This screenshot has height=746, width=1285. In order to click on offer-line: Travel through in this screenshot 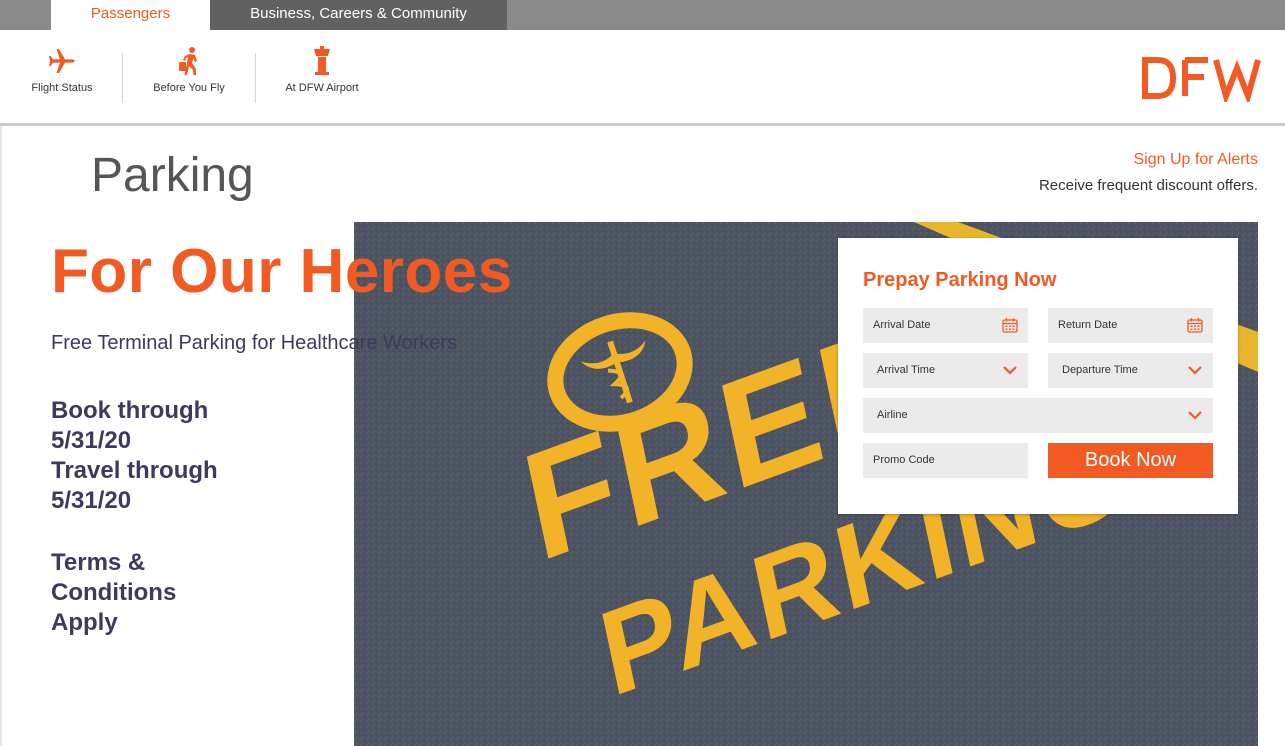, I will do `click(134, 470)`.